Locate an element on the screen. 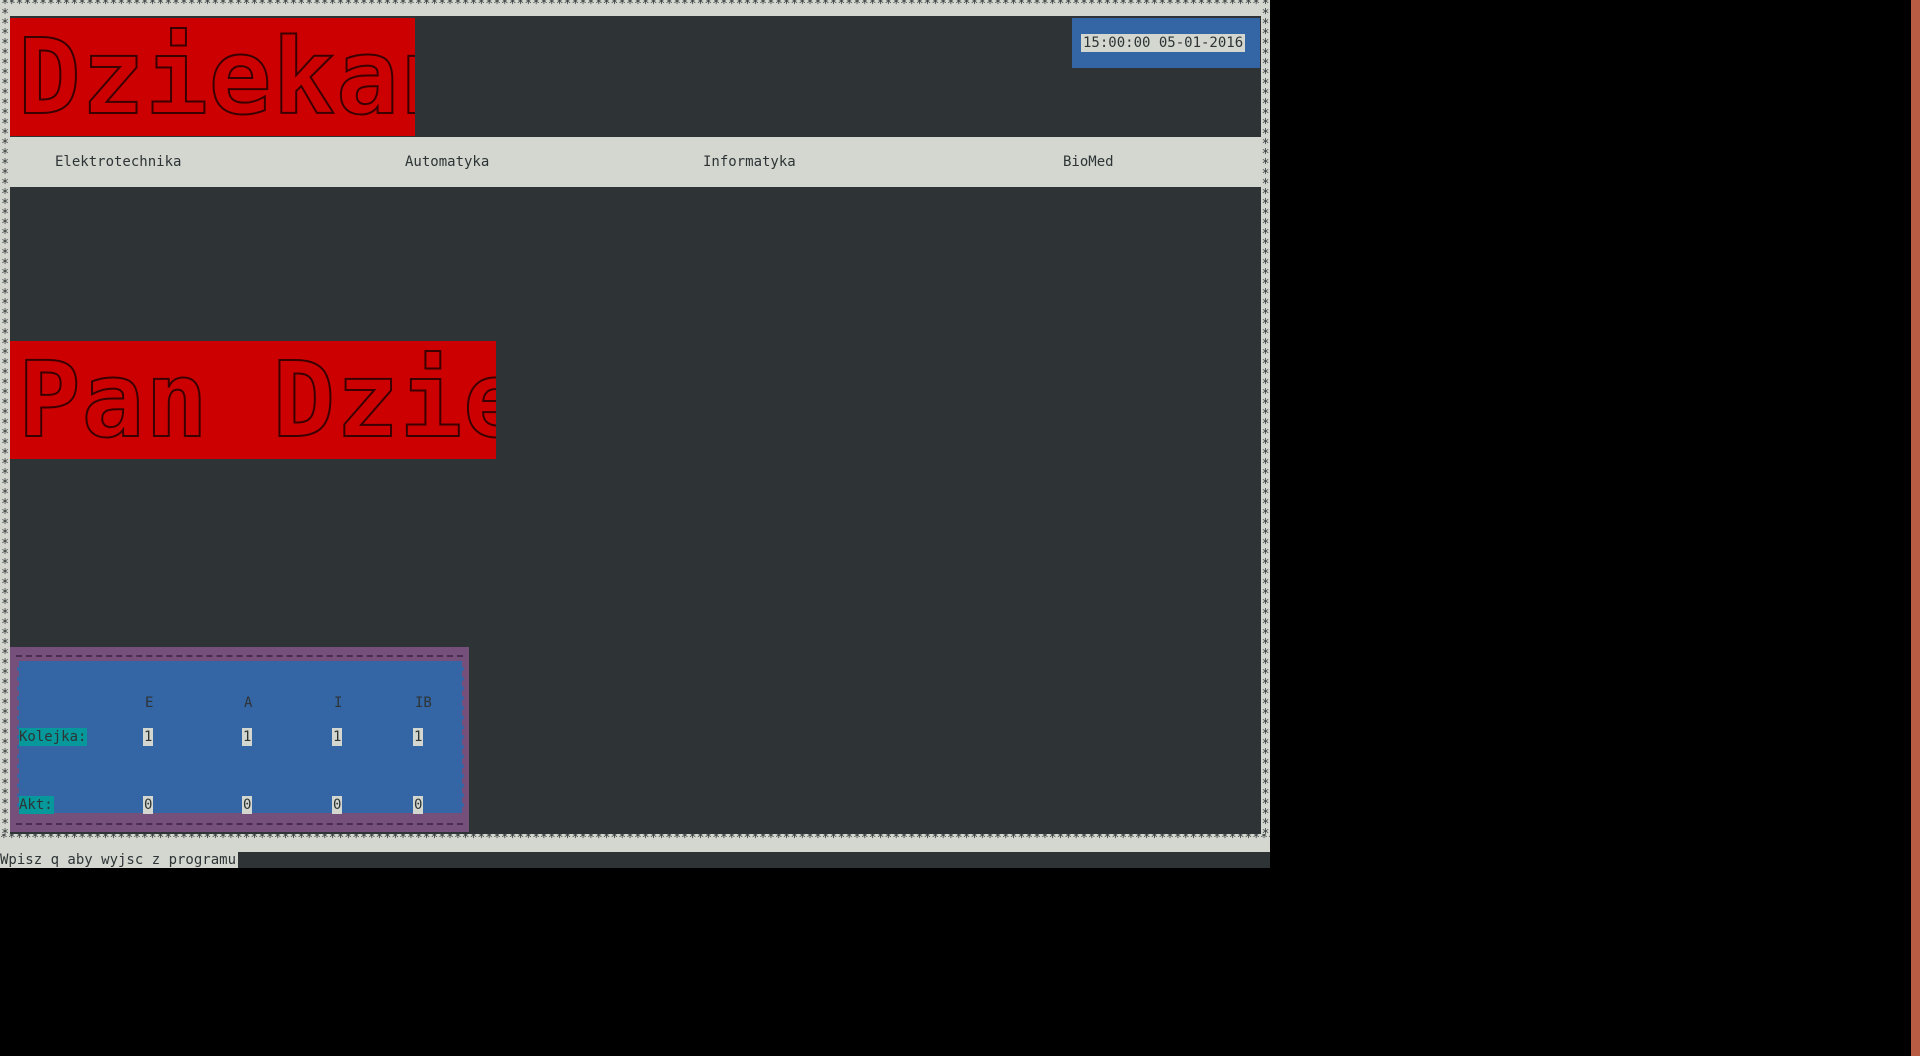  name-banner: Pan Dziekan is located at coordinates (253, 400).